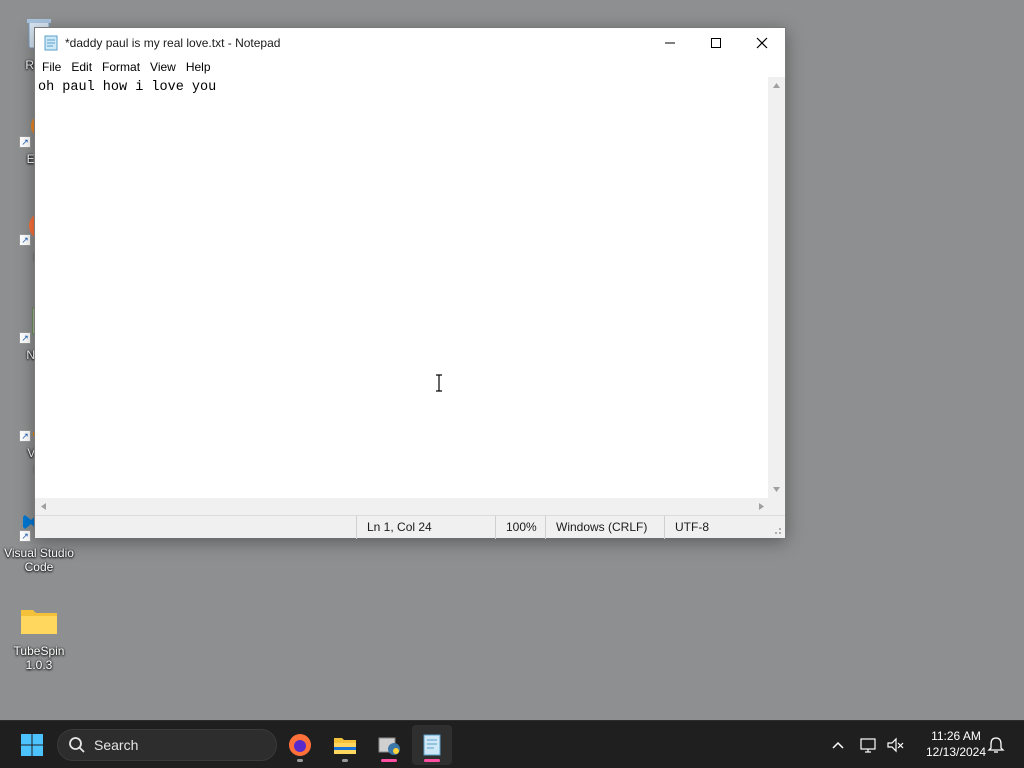 The height and width of the screenshot is (768, 1024). Describe the element at coordinates (776, 287) in the screenshot. I see `vertical-scrollbar` at that location.